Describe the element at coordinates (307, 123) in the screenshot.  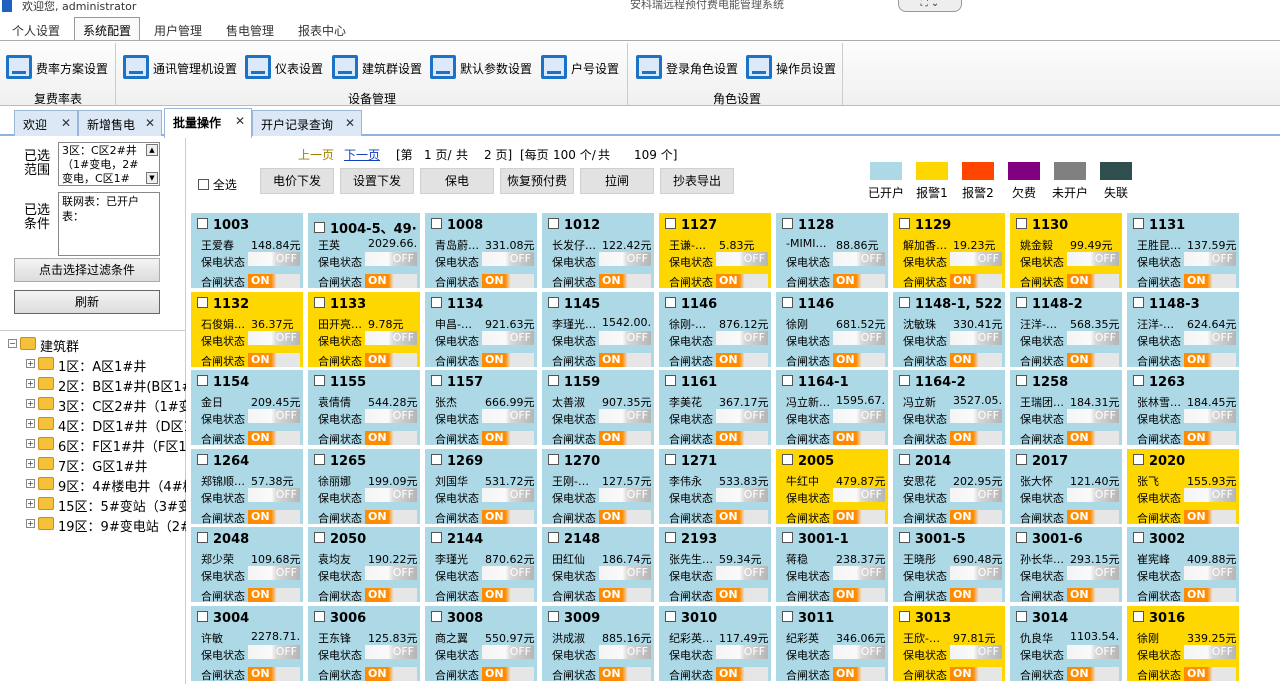
I see `tab-account-records: 开户记录查询 ✕` at that location.